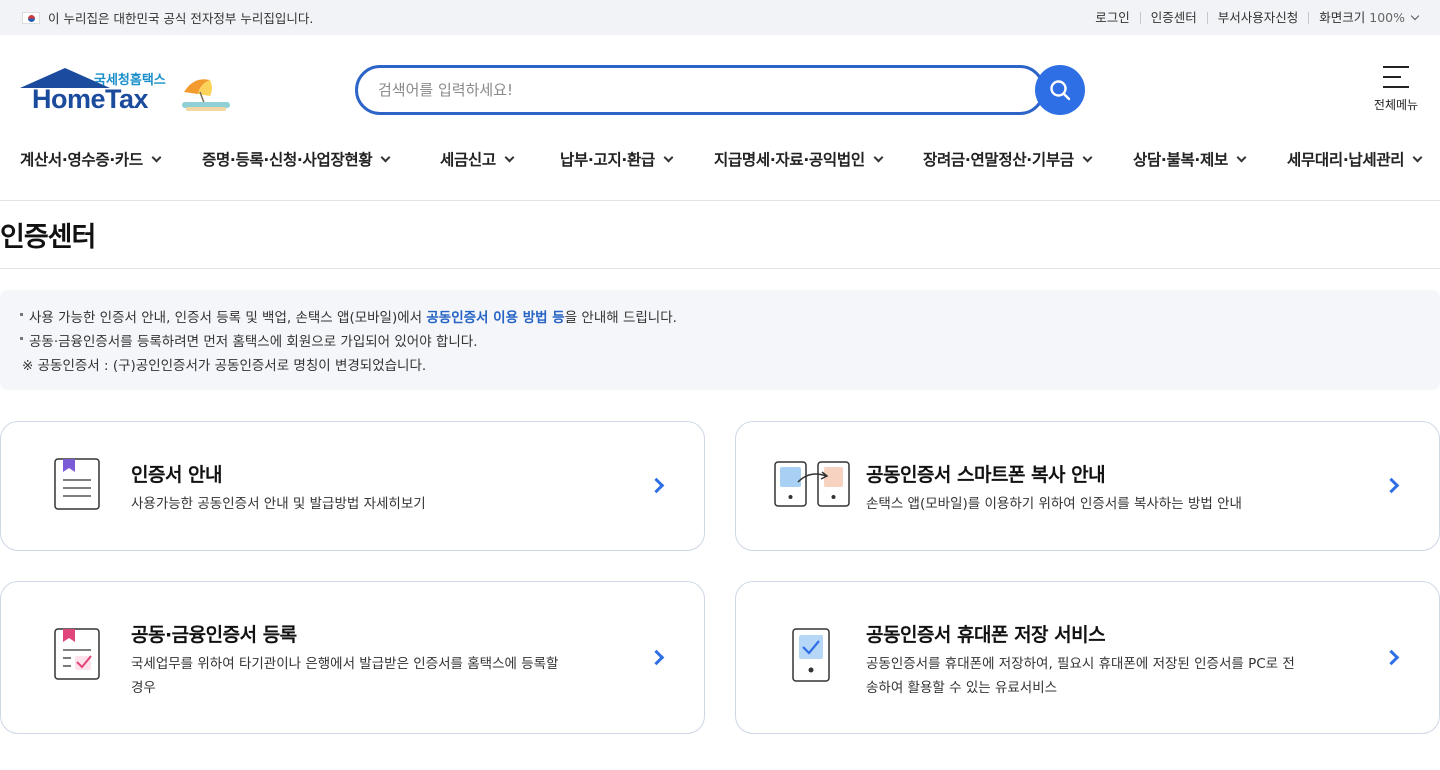 Image resolution: width=1440 pixels, height=770 pixels. I want to click on card-title: 공동·금융인증서 등록, so click(214, 635).